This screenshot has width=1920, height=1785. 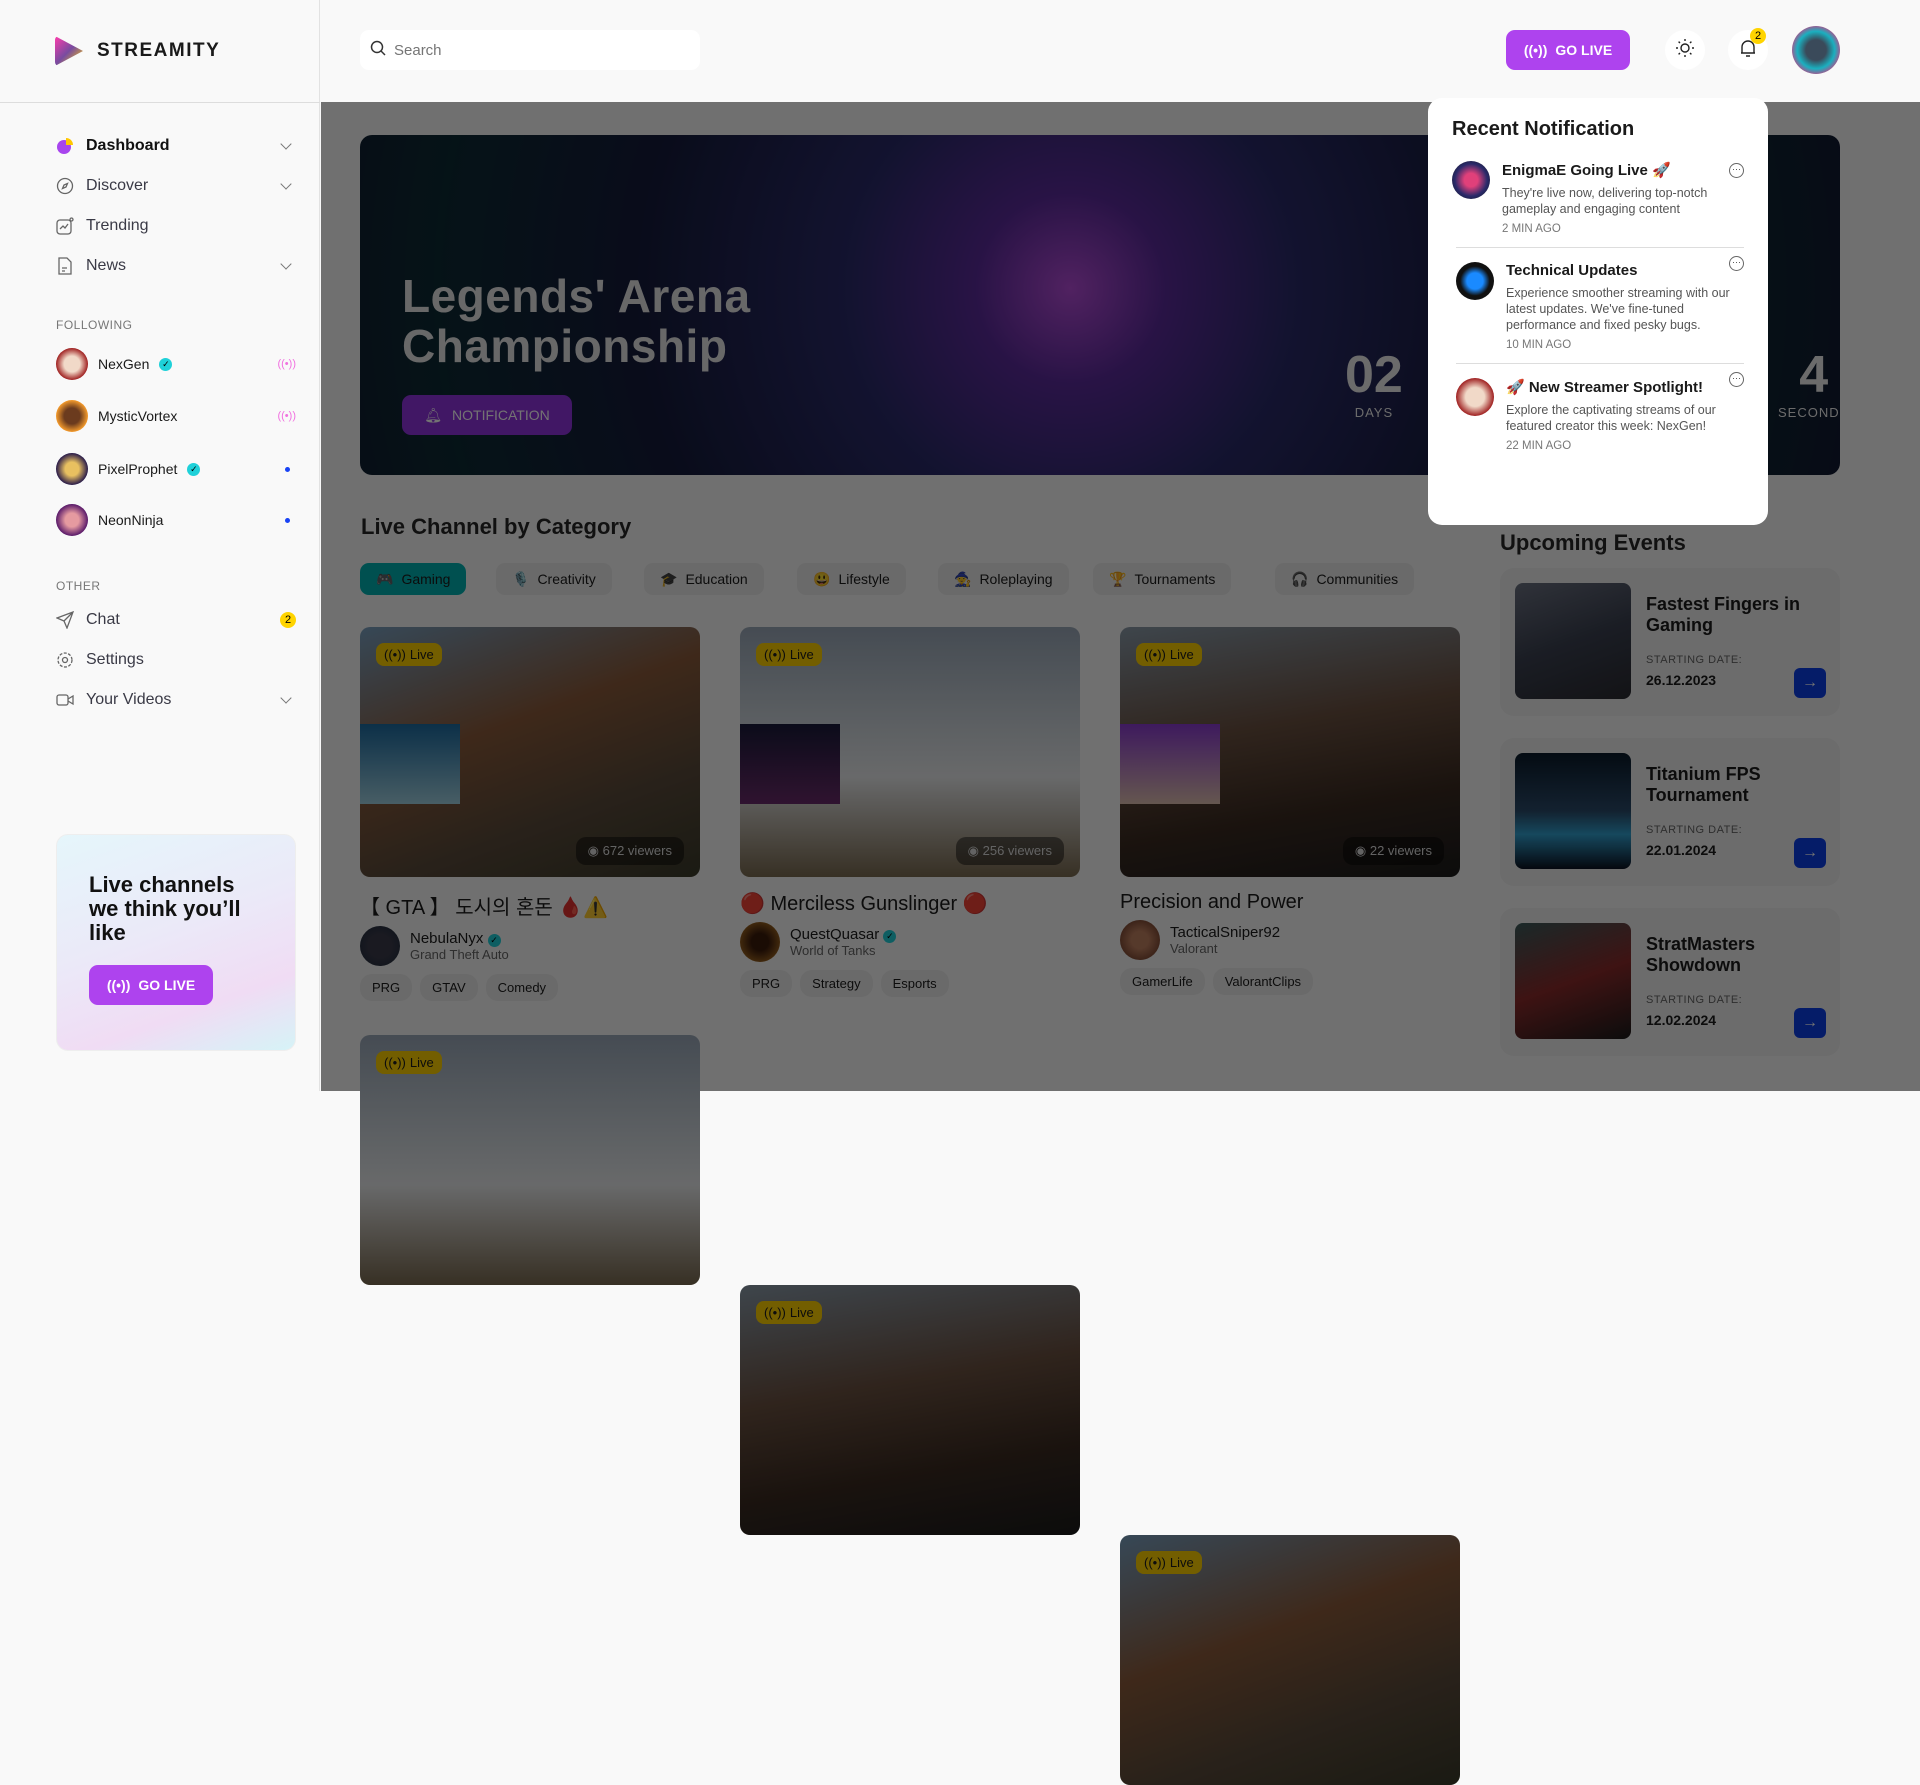 I want to click on notification-avatar, so click(x=1475, y=281).